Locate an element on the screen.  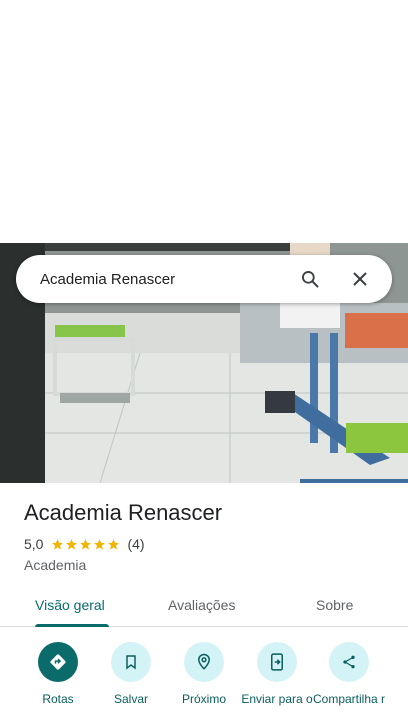
nearby-button: Próximo is located at coordinates (204, 674).